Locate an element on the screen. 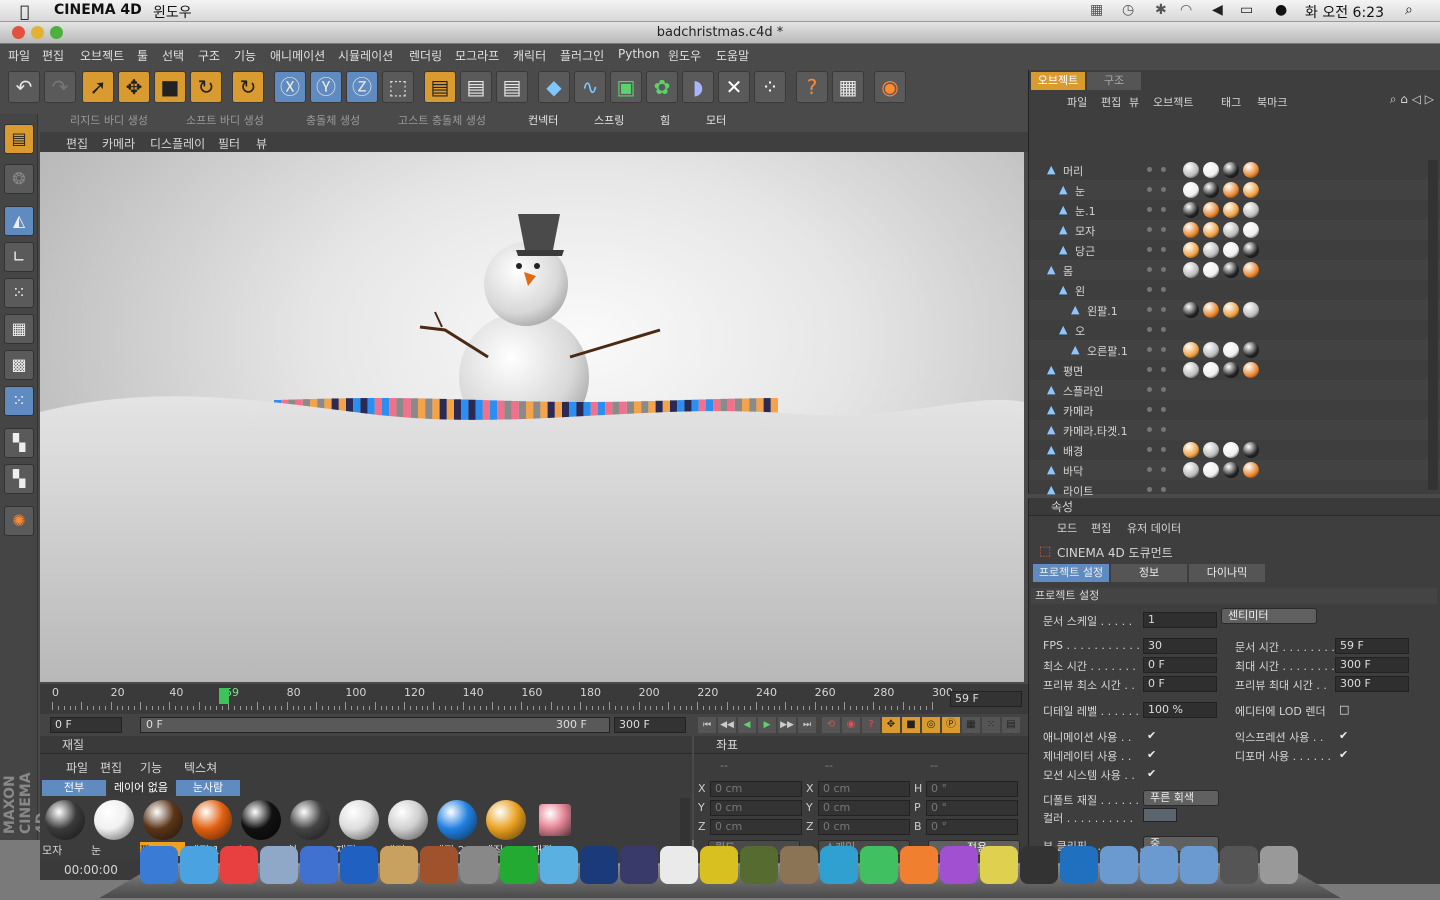 The height and width of the screenshot is (900, 1440). spotlight-icon: ⌕ is located at coordinates (1409, 10).